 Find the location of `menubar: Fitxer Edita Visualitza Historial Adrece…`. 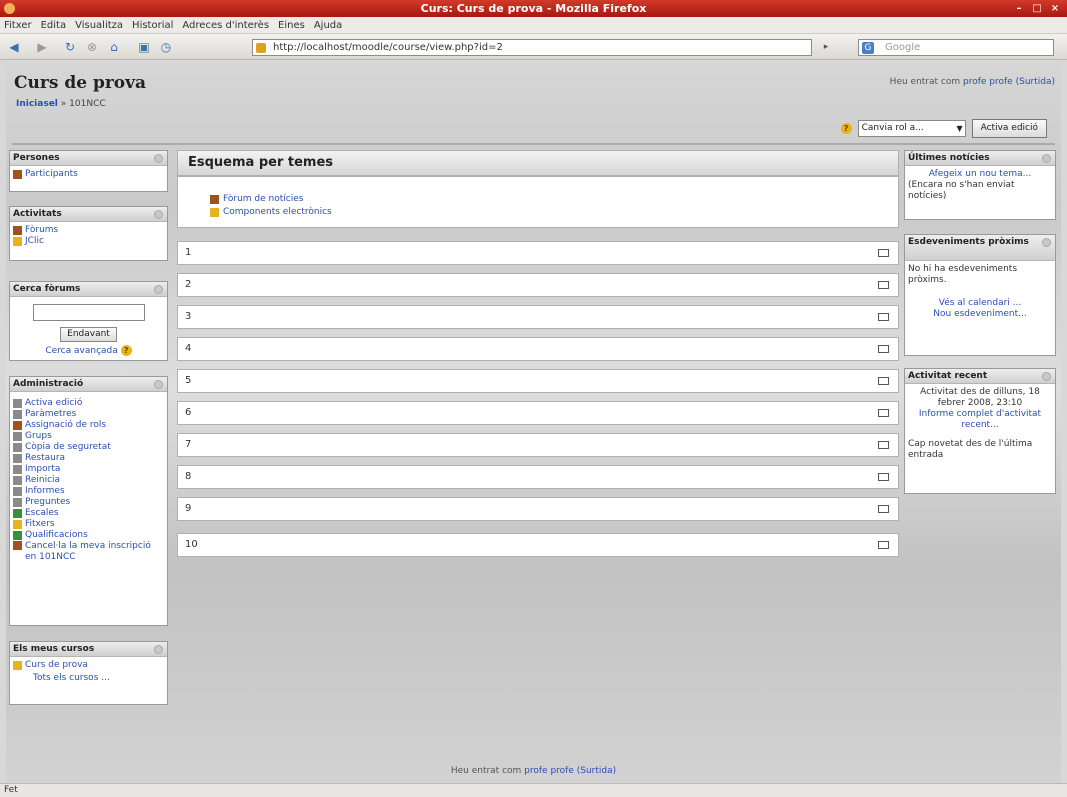

menubar: Fitxer Edita Visualitza Historial Adrece… is located at coordinates (533, 25).